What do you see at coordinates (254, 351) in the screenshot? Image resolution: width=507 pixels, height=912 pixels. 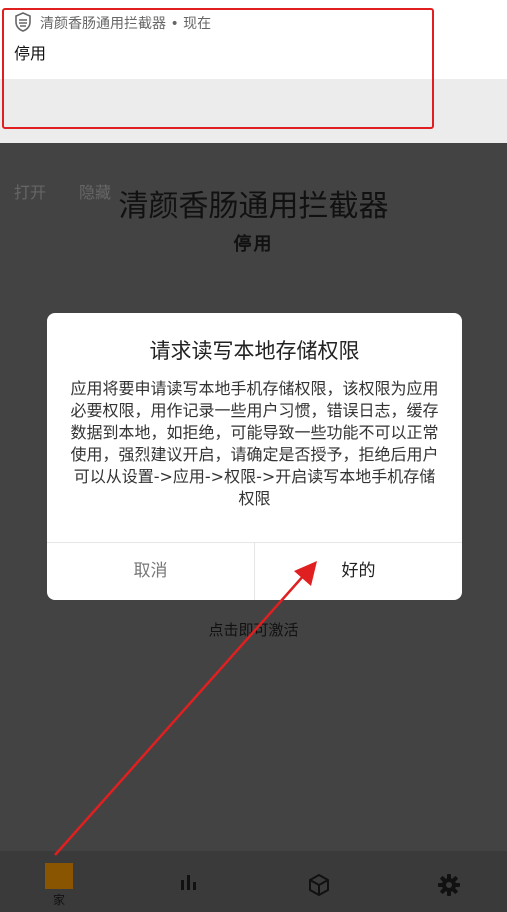 I see `dialog-title: 请求读写本地存储权限` at bounding box center [254, 351].